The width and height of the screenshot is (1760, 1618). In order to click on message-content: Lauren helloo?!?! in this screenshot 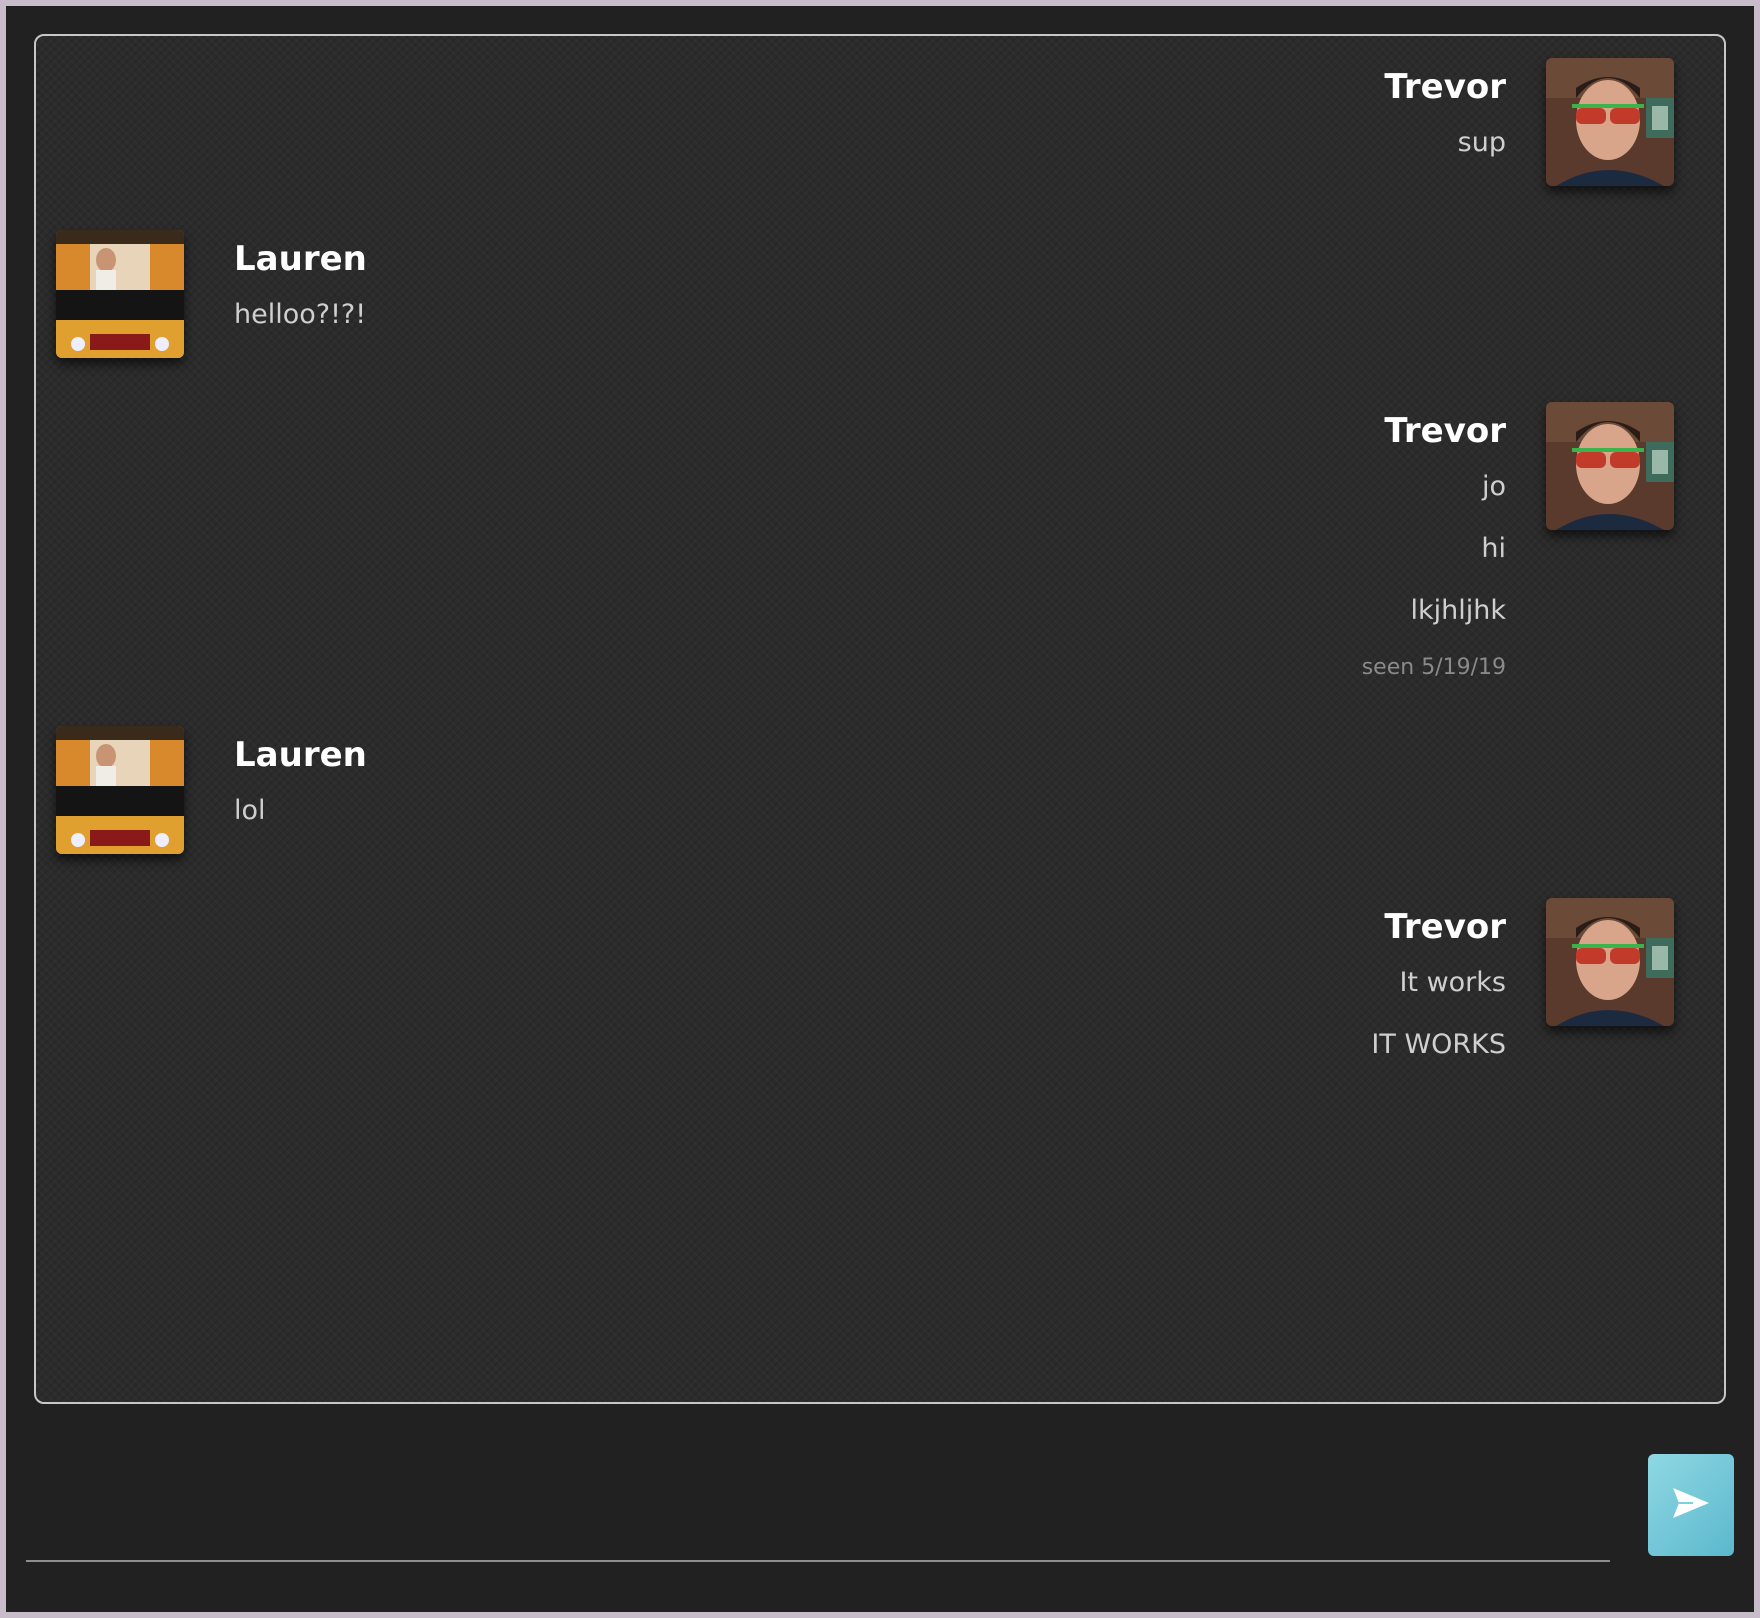, I will do `click(300, 288)`.